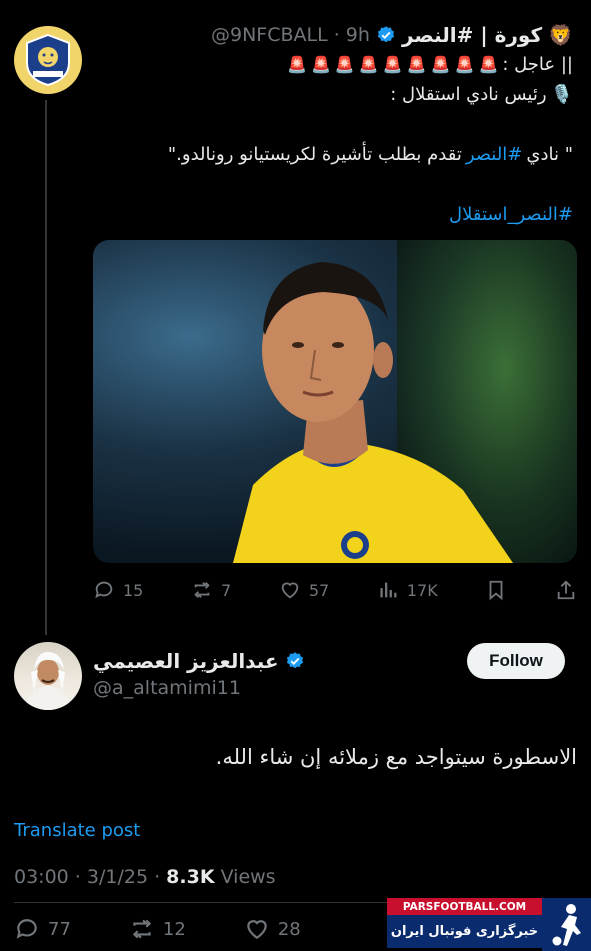 The image size is (591, 951). Describe the element at coordinates (511, 215) in the screenshot. I see `hashtag-link: #النصر_استقلال` at that location.